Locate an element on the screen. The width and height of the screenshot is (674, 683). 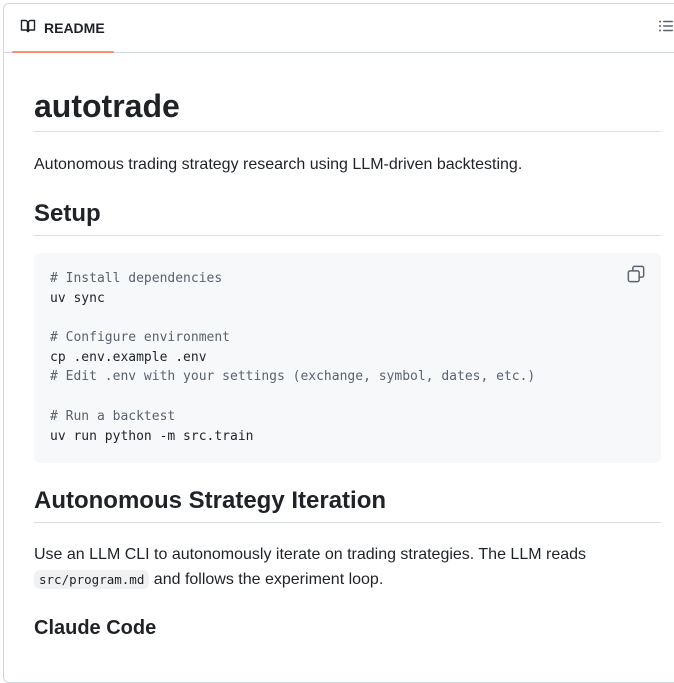
code-line: # Configure environment is located at coordinates (140, 338).